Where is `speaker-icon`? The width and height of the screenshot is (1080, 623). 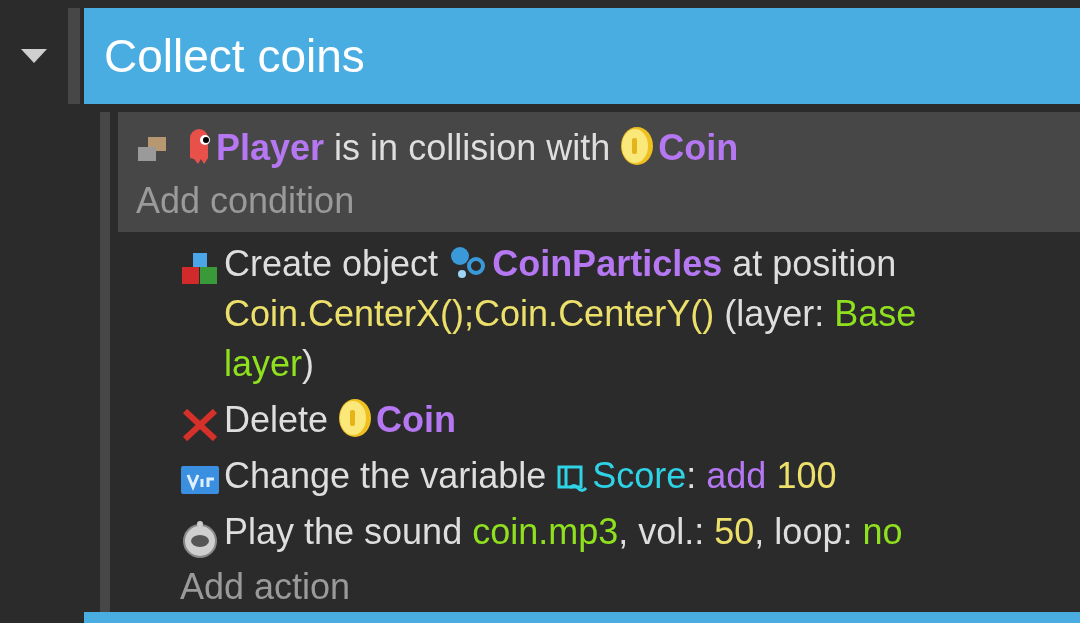
speaker-icon is located at coordinates (200, 539).